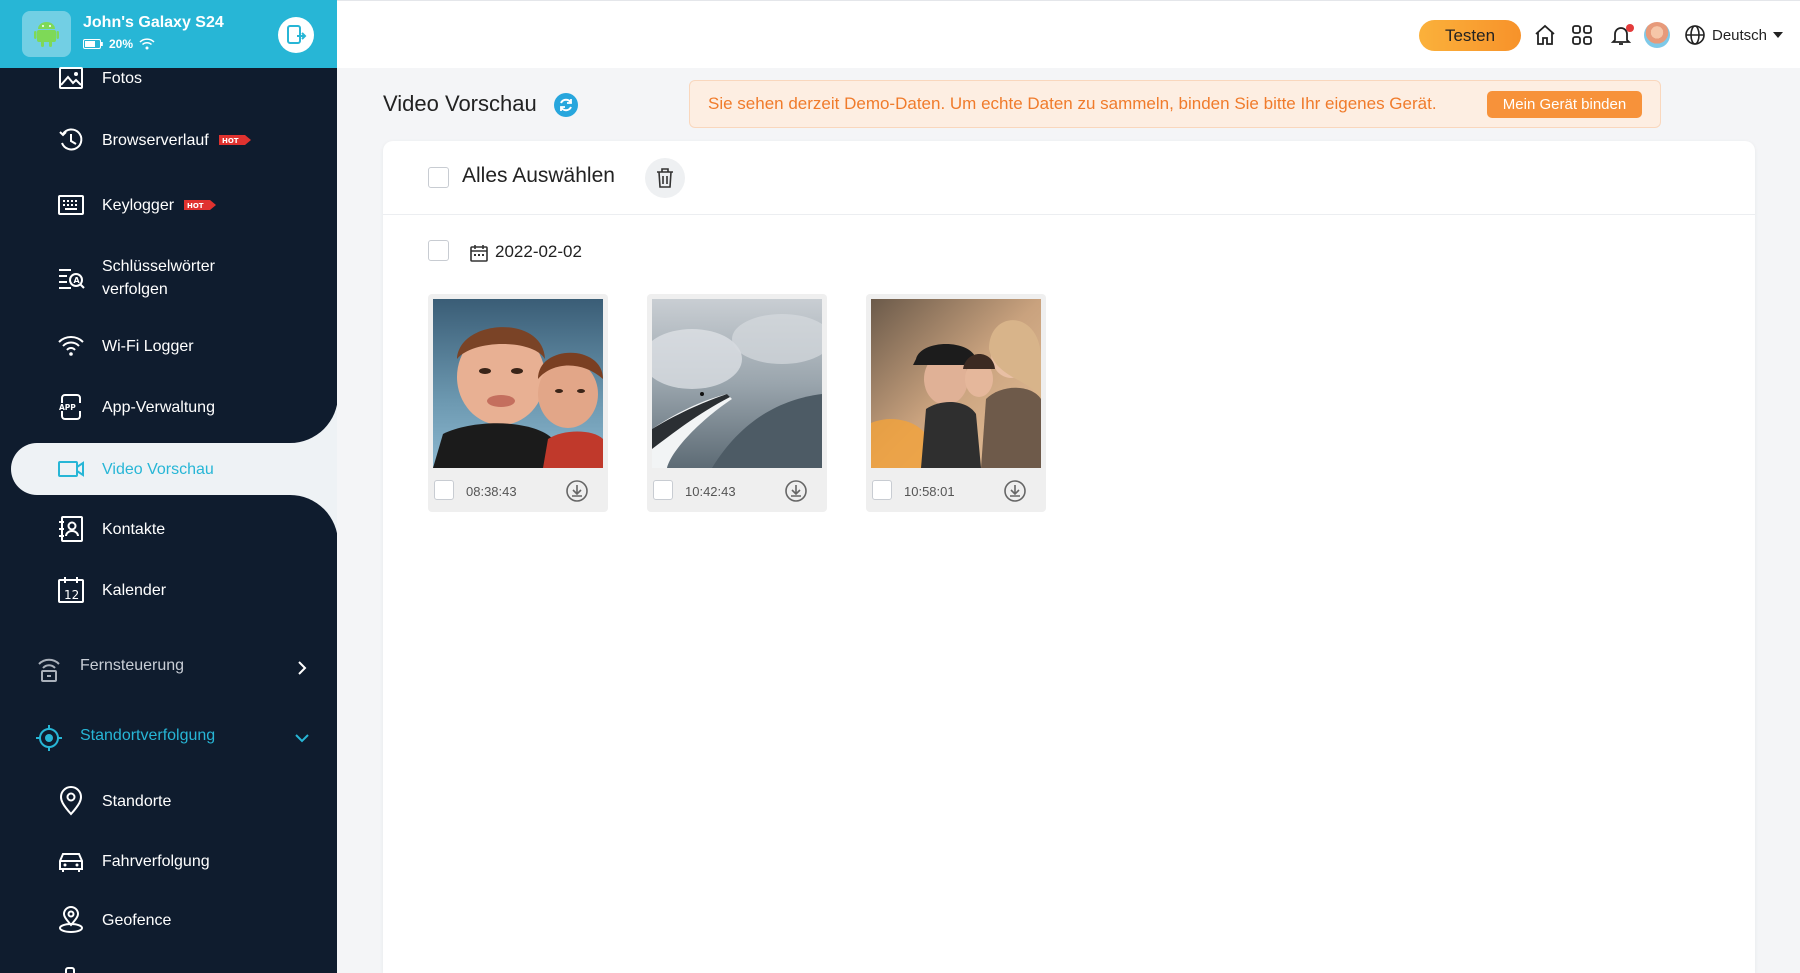  What do you see at coordinates (1778, 35) in the screenshot?
I see `caret-down-icon` at bounding box center [1778, 35].